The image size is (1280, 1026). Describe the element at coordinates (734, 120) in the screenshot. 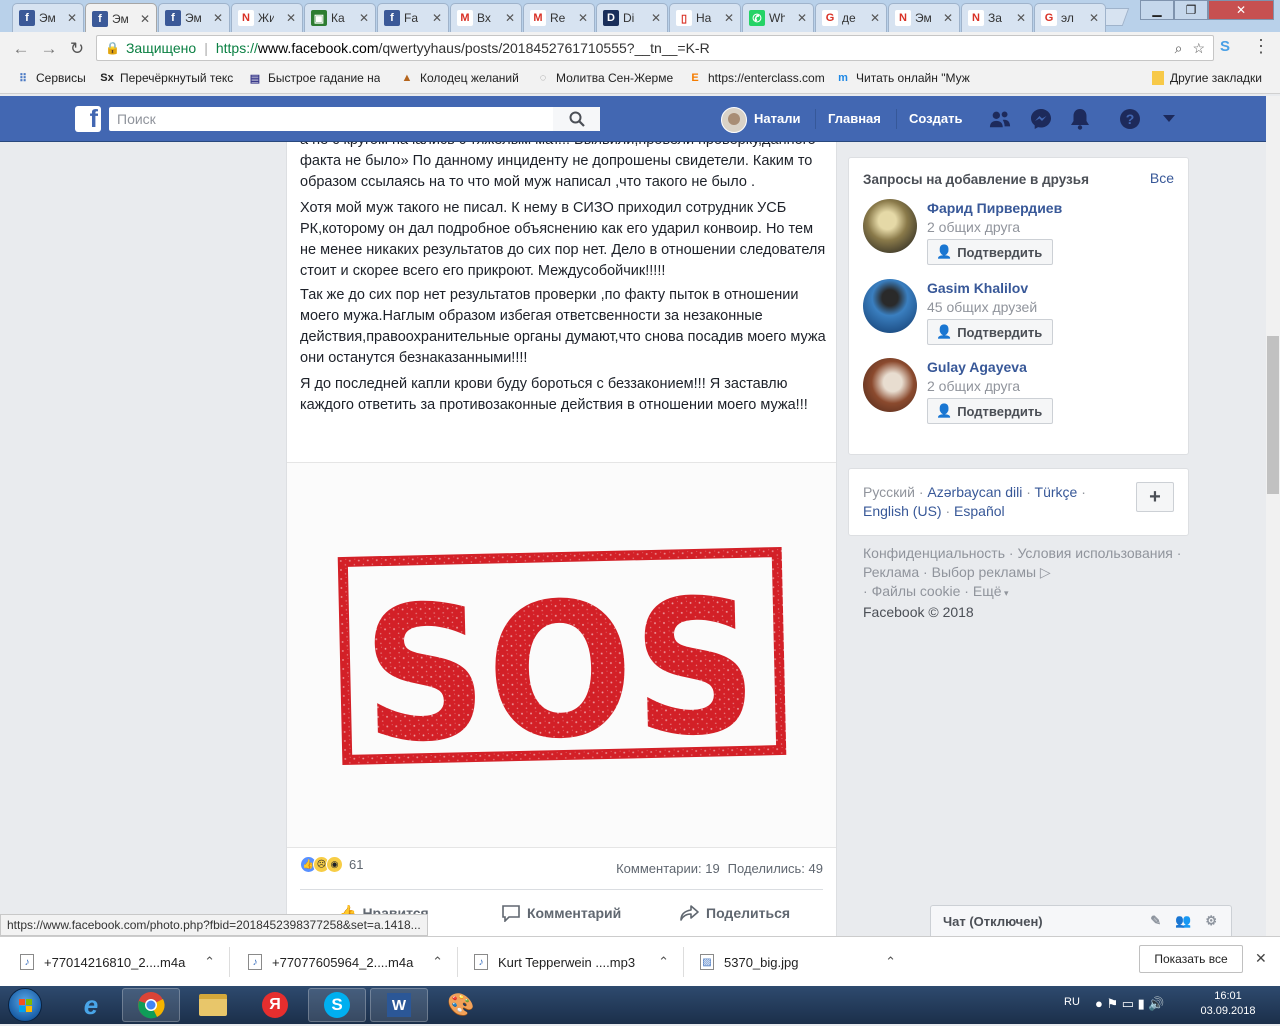

I see `user-avatar` at that location.